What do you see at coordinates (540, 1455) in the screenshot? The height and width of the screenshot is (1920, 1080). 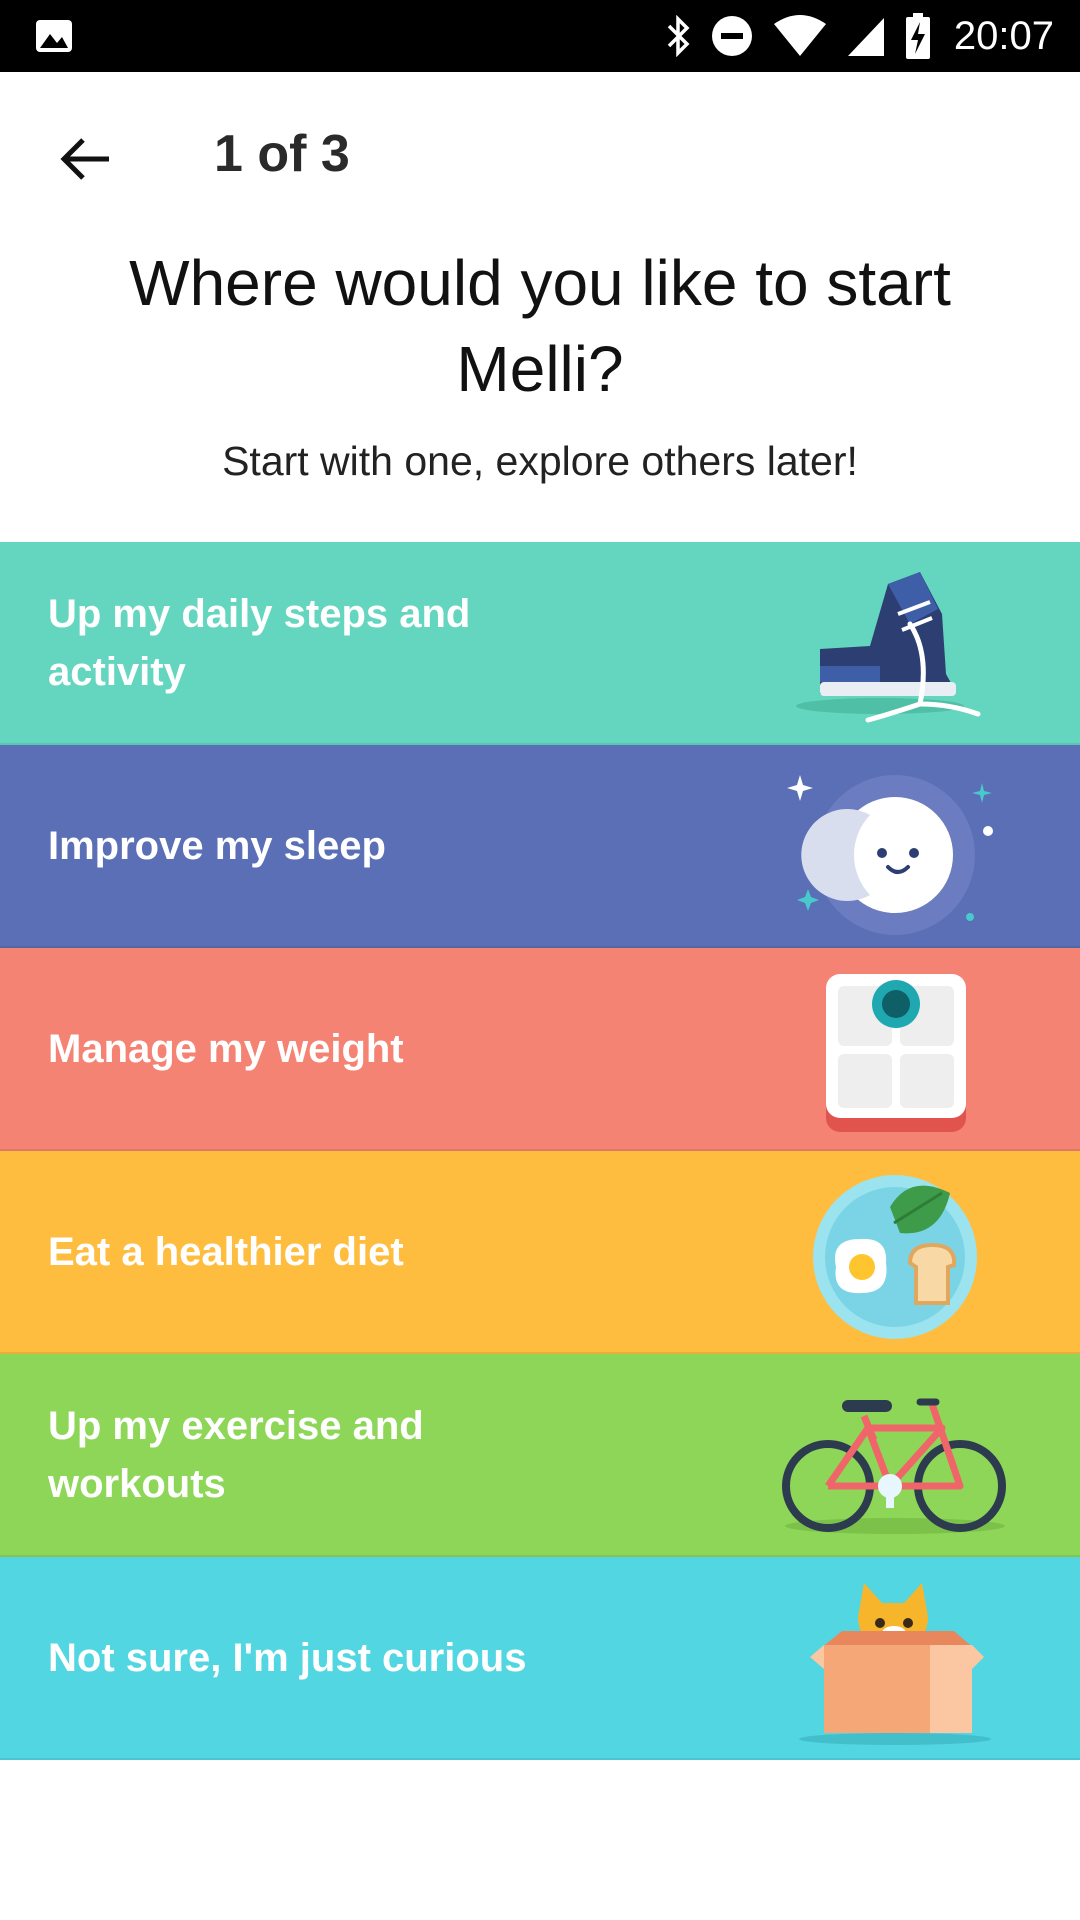 I see `option-exercise: Up my exercise and workouts` at bounding box center [540, 1455].